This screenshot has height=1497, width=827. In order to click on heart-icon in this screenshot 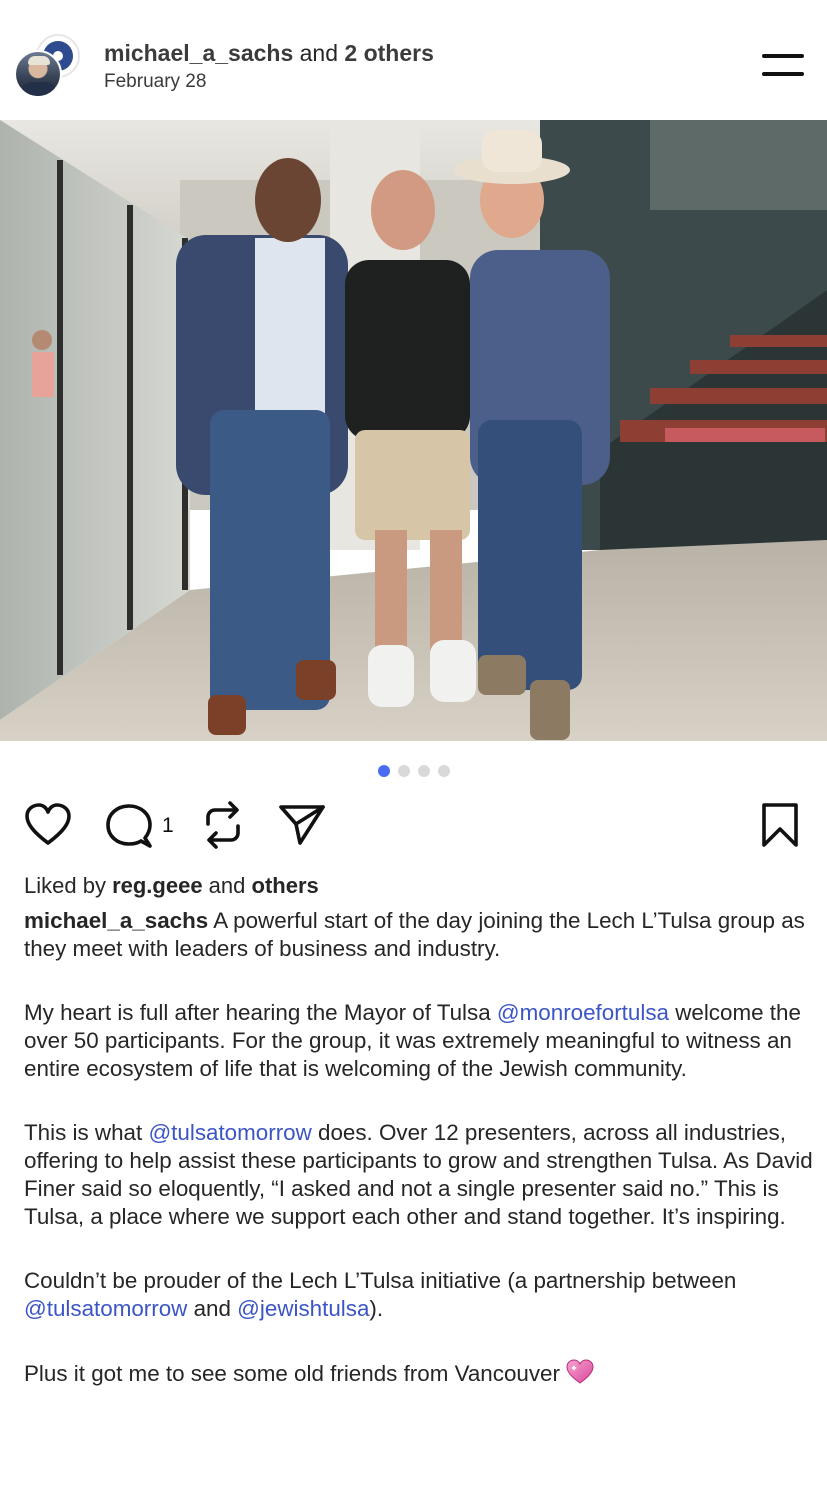, I will do `click(48, 824)`.